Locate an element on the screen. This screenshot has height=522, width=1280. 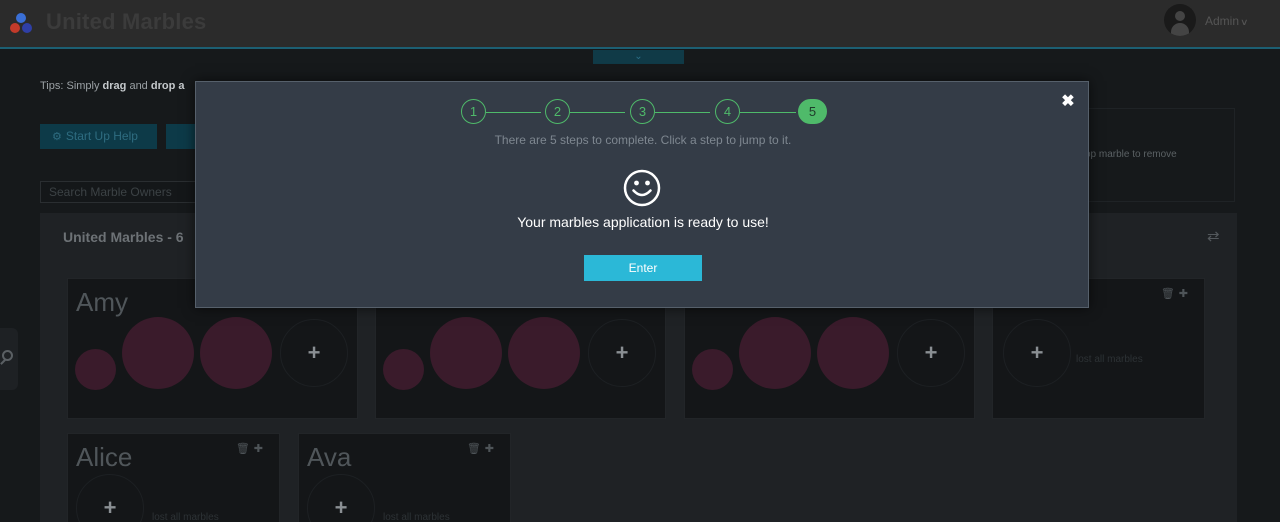
step-5: 5 is located at coordinates (812, 111).